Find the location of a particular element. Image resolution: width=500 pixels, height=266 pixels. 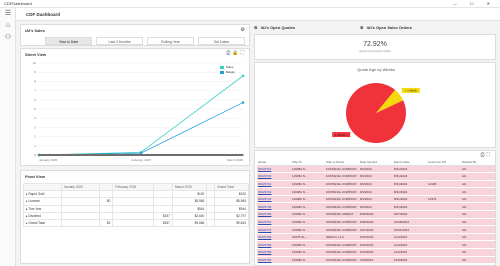

table-cell: 10/5/2024 is located at coordinates (376, 237).